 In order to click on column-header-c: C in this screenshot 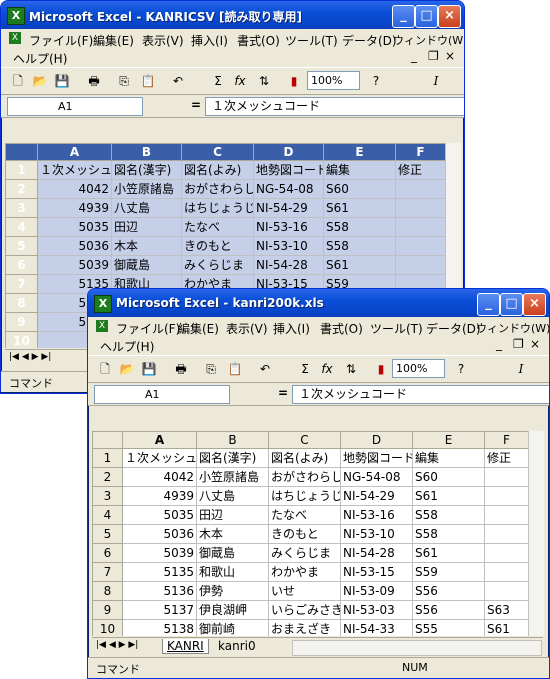, I will do `click(217, 152)`.